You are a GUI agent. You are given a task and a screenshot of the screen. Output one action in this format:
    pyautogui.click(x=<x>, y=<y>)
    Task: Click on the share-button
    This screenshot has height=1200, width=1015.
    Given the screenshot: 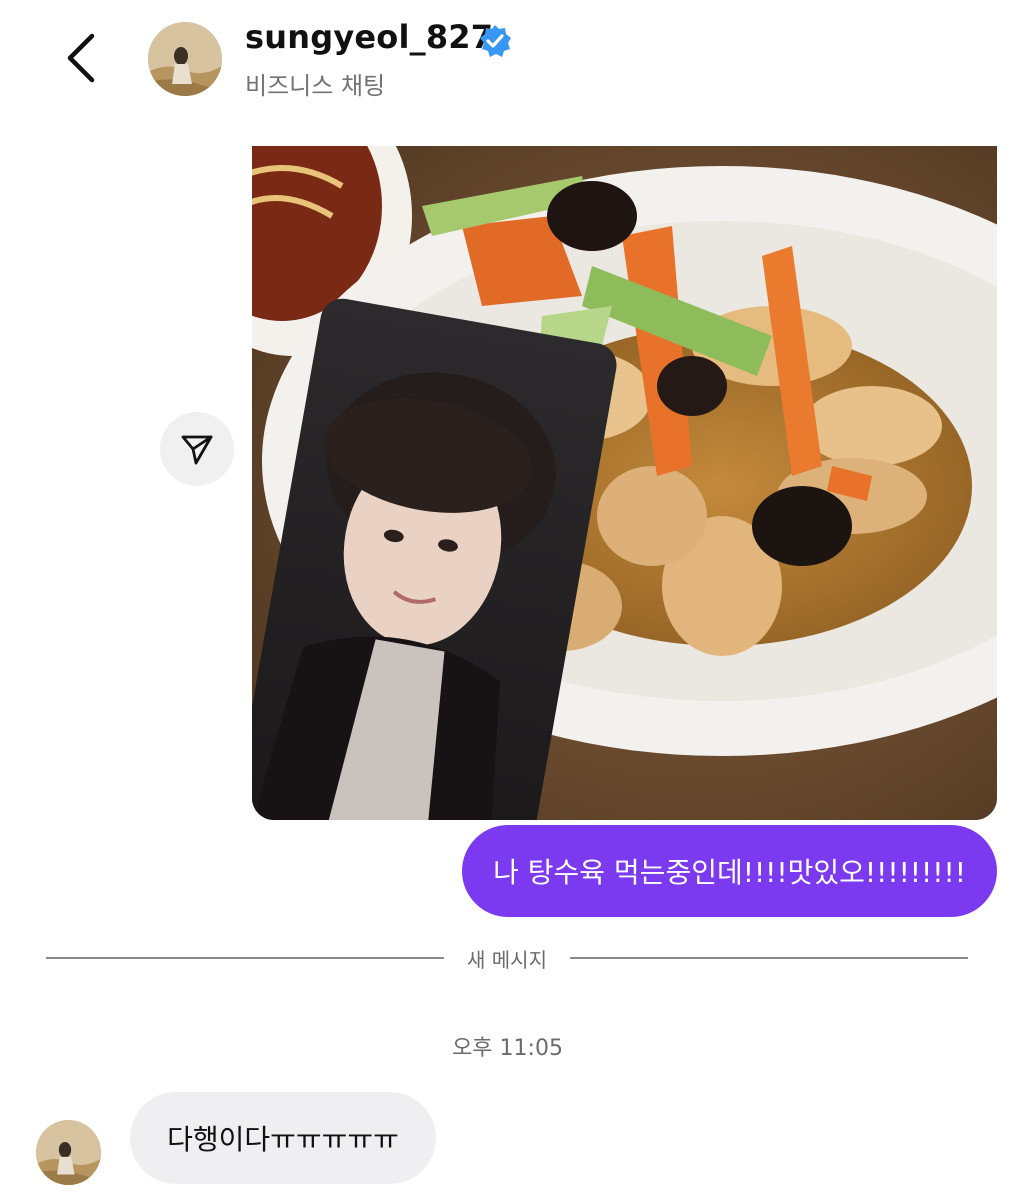 What is the action you would take?
    pyautogui.click(x=197, y=449)
    